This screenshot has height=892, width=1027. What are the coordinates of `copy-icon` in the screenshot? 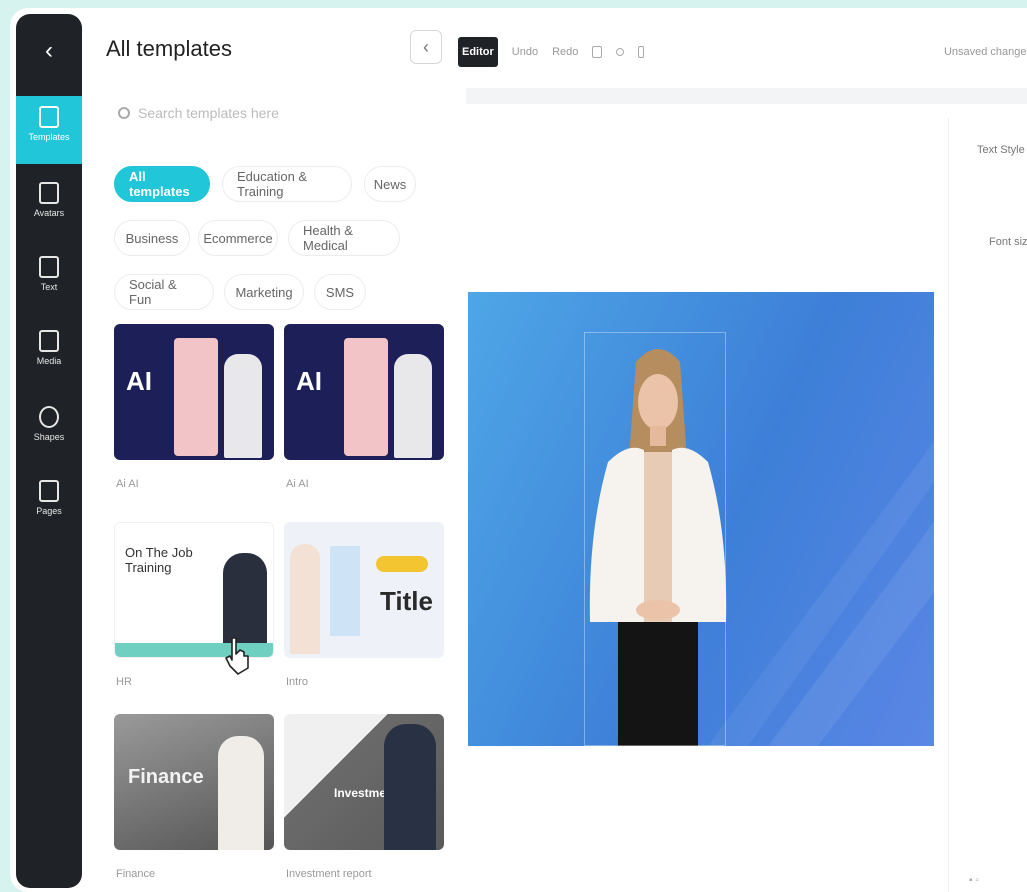 It's located at (597, 52).